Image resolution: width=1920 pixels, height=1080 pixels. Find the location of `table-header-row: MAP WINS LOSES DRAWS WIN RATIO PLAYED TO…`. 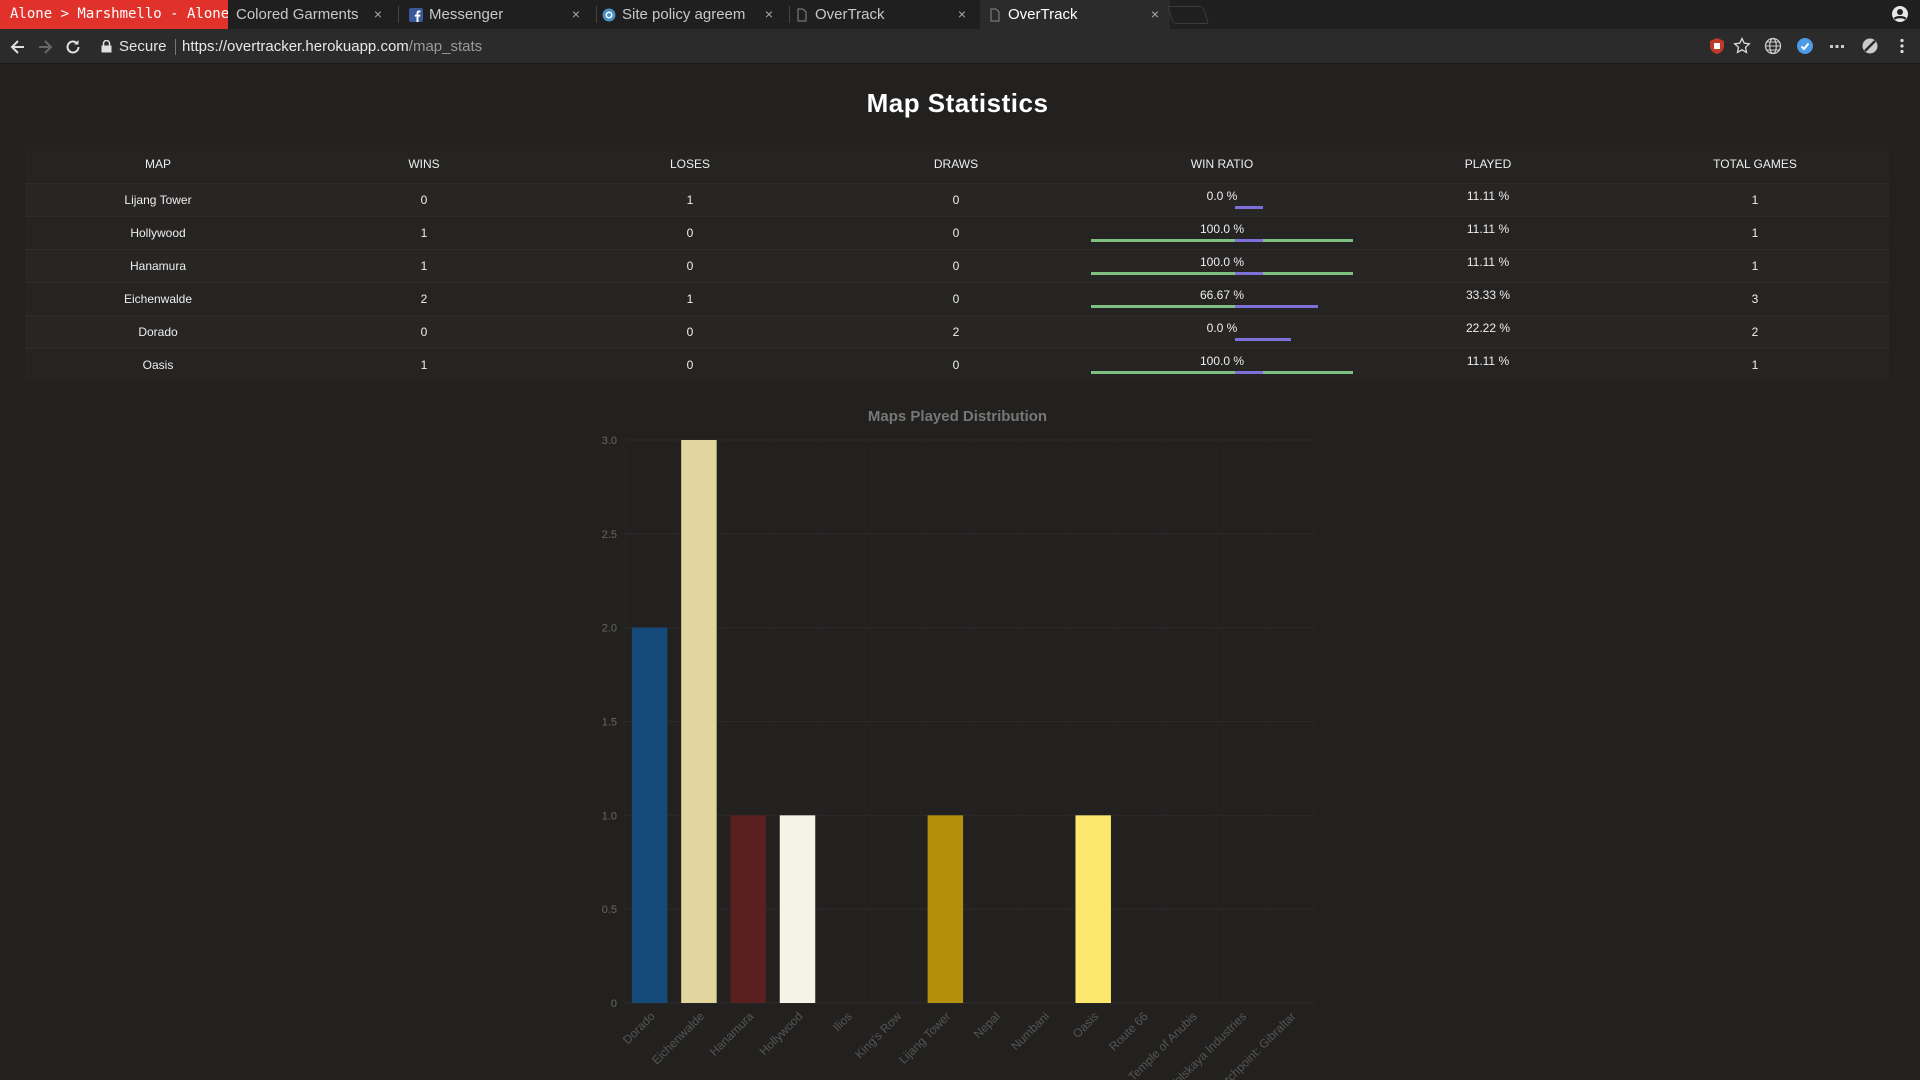

table-header-row: MAP WINS LOSES DRAWS WIN RATIO PLAYED TO… is located at coordinates (957, 164).